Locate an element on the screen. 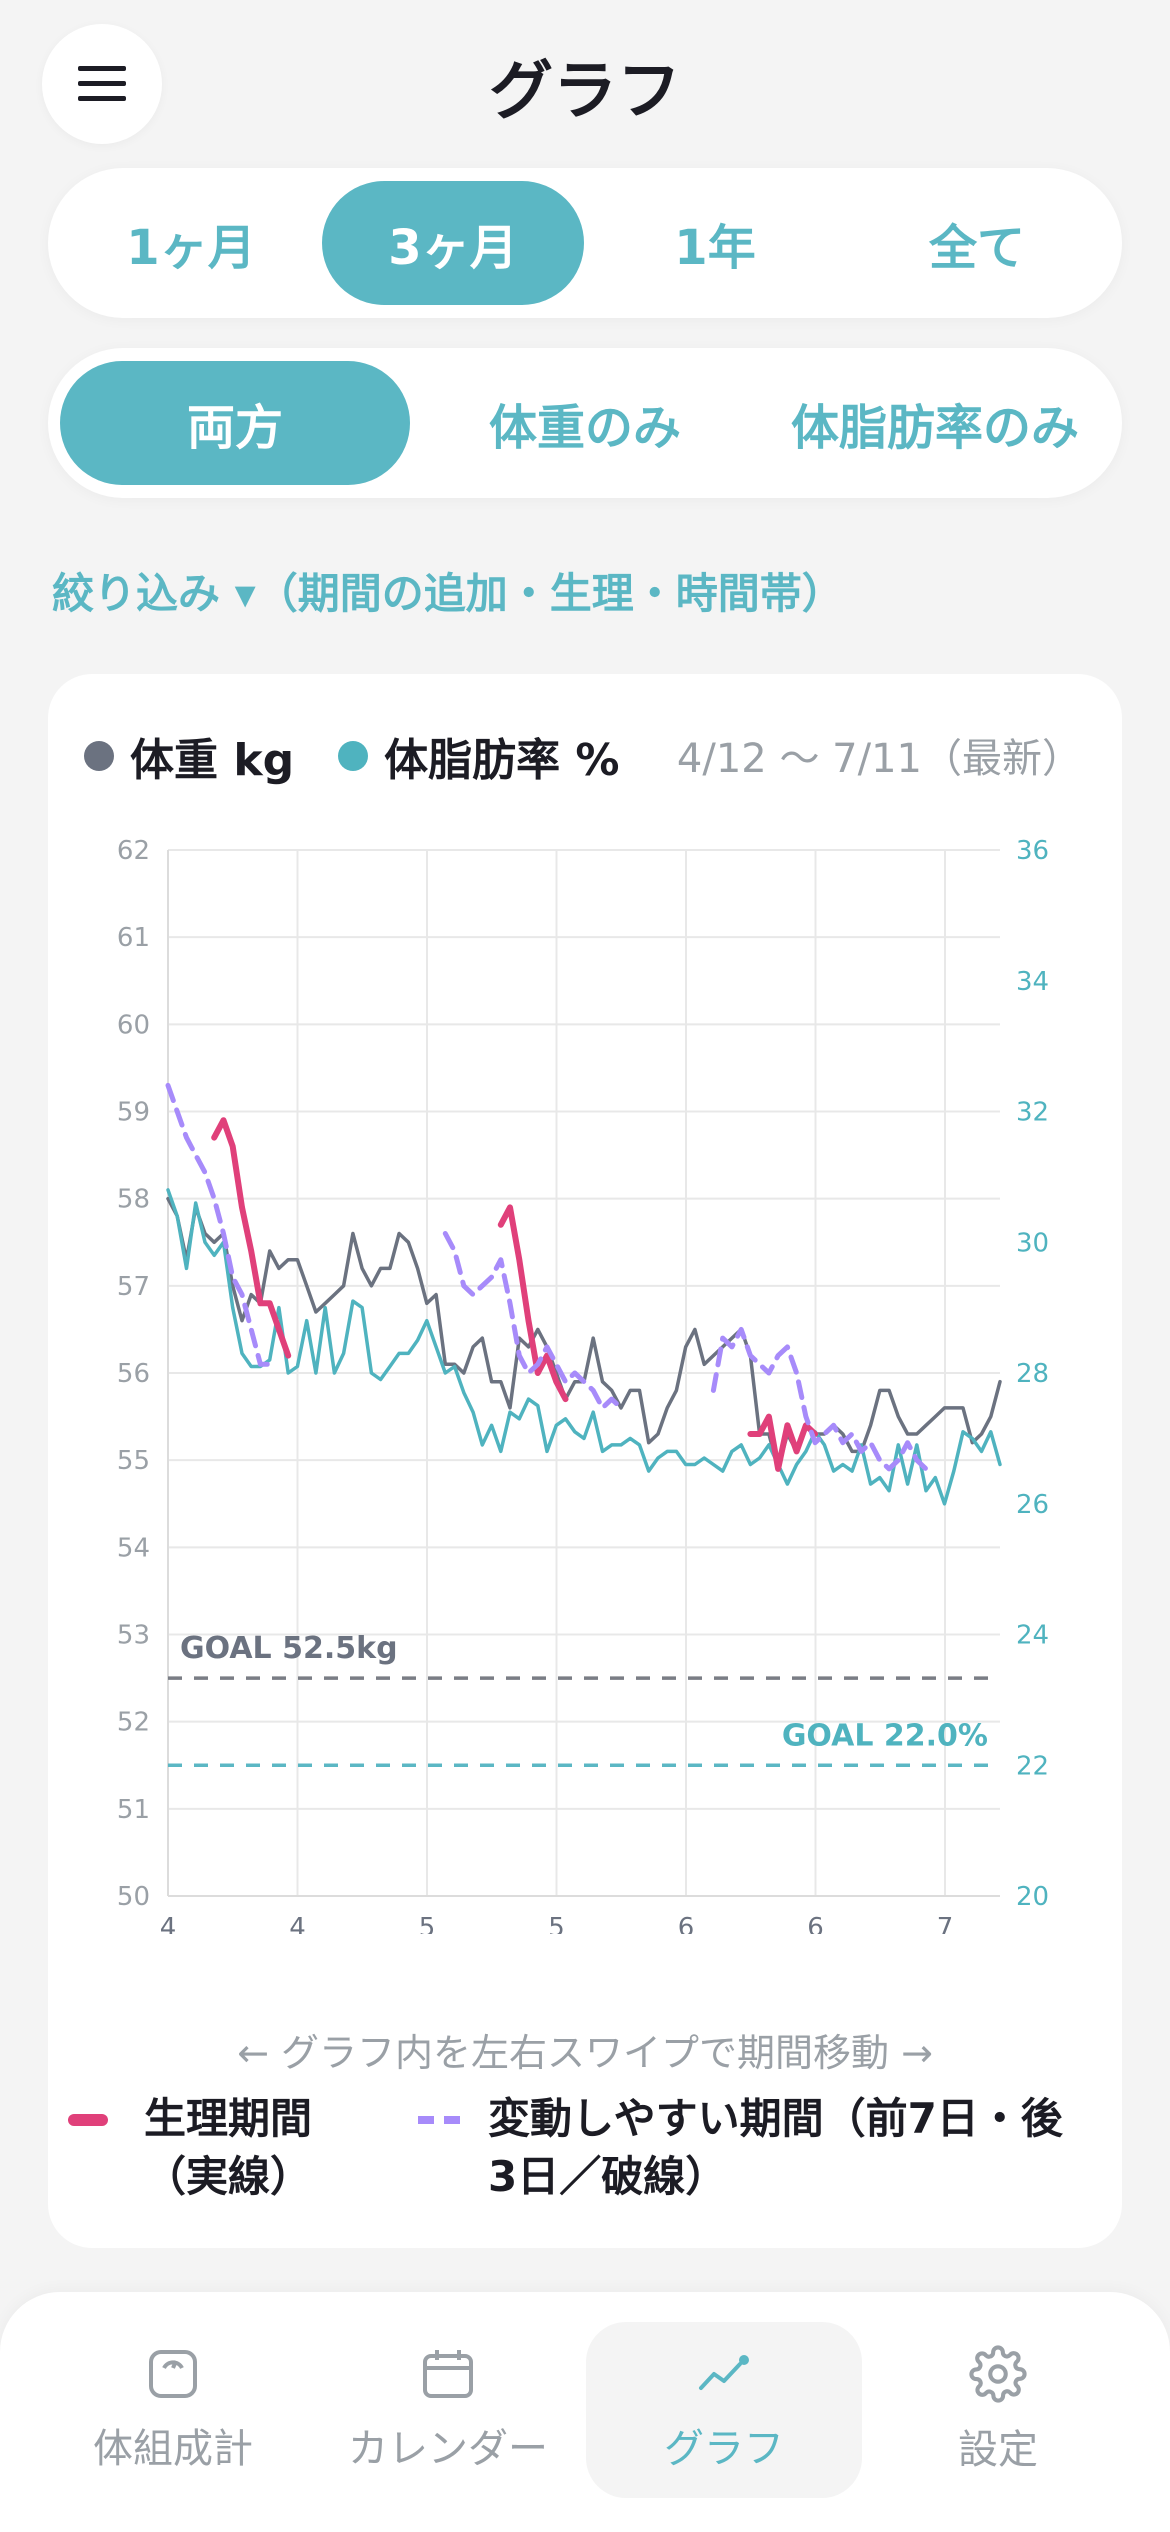 Image resolution: width=1170 pixels, height=2532 pixels. tab-fat-only: 体脂肪率のみ is located at coordinates (935, 423).